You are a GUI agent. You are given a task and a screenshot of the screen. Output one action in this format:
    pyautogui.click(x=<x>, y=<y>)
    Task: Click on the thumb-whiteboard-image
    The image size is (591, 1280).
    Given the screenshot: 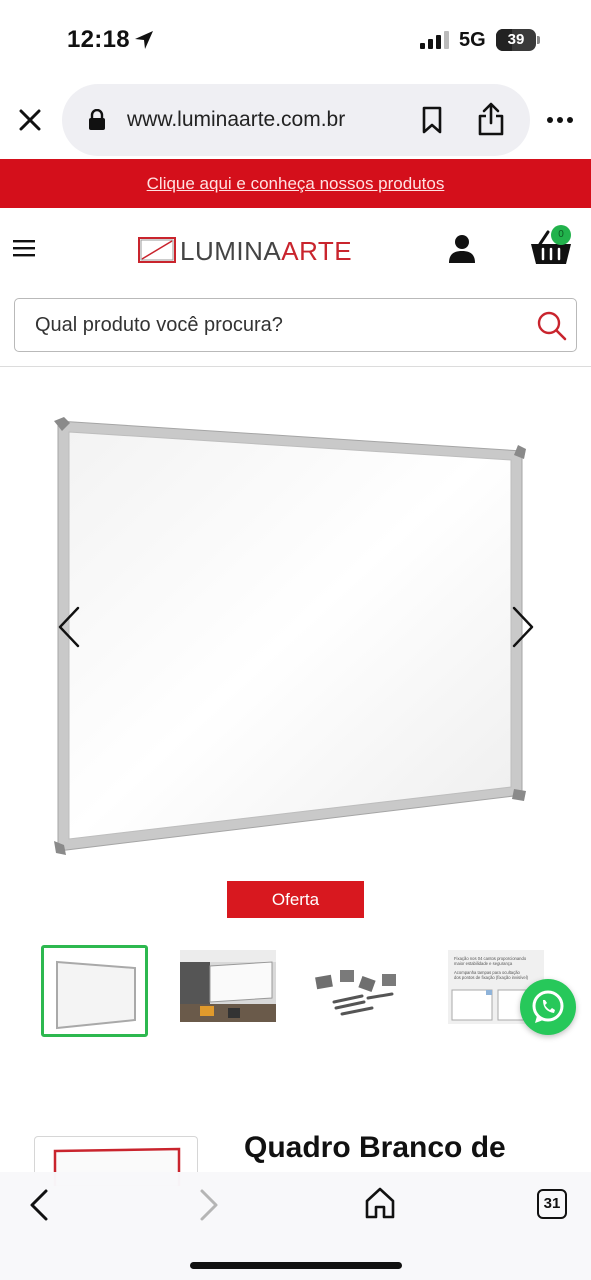 What is the action you would take?
    pyautogui.click(x=96, y=995)
    